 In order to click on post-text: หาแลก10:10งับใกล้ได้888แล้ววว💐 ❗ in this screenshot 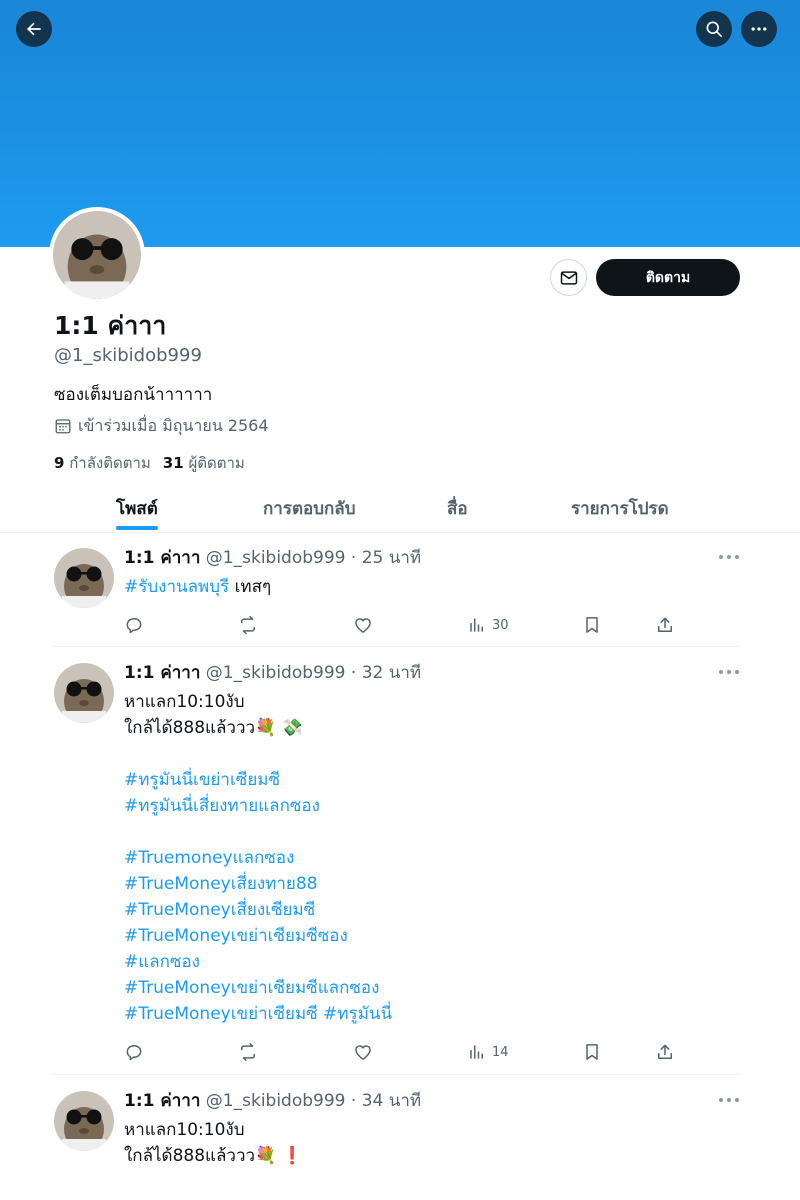, I will do `click(213, 1143)`.